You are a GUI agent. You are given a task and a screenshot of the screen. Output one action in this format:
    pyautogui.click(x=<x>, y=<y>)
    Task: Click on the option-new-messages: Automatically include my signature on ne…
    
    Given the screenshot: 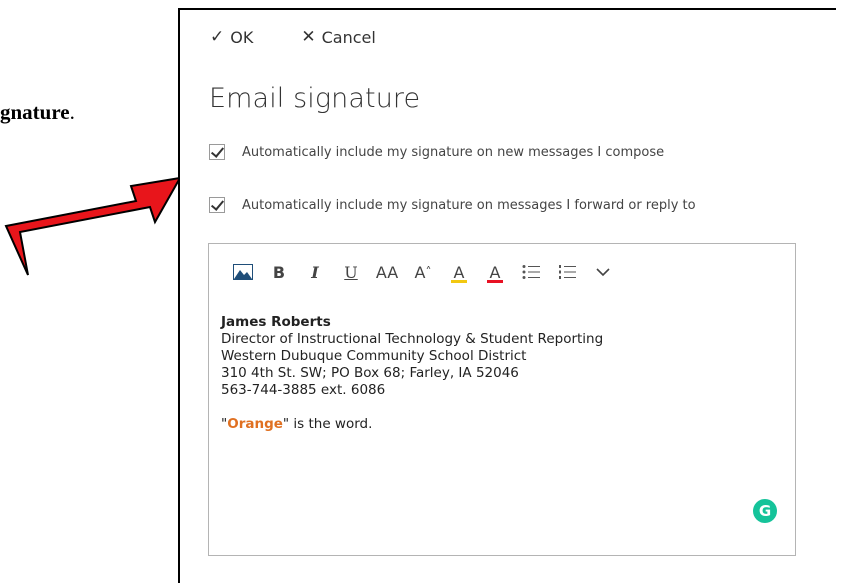 What is the action you would take?
    pyautogui.click(x=436, y=152)
    